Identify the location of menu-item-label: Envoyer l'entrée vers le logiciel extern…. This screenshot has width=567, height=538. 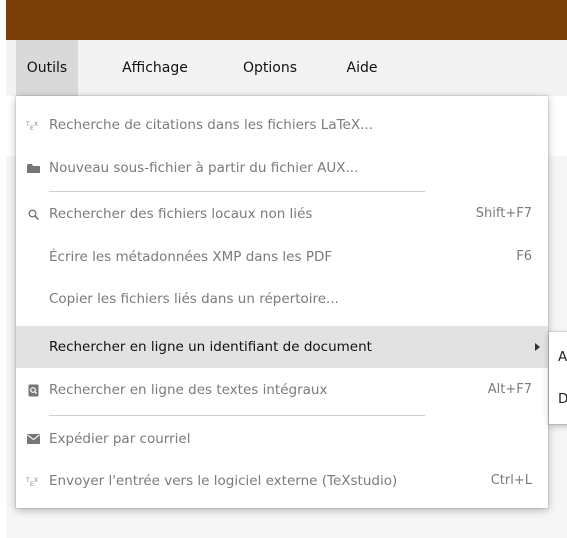
(223, 481).